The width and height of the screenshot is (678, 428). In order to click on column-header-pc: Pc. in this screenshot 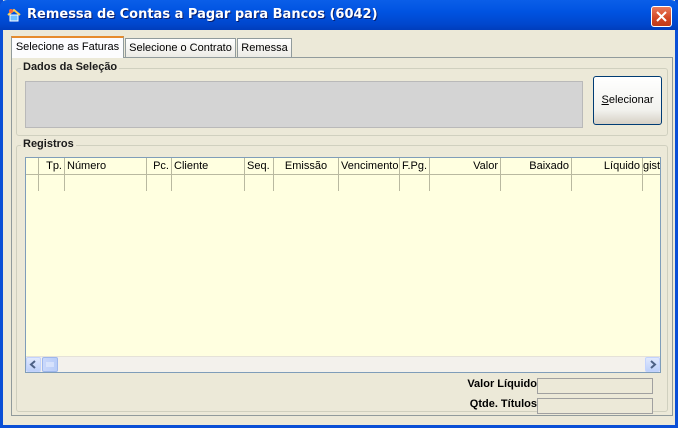, I will do `click(159, 166)`.